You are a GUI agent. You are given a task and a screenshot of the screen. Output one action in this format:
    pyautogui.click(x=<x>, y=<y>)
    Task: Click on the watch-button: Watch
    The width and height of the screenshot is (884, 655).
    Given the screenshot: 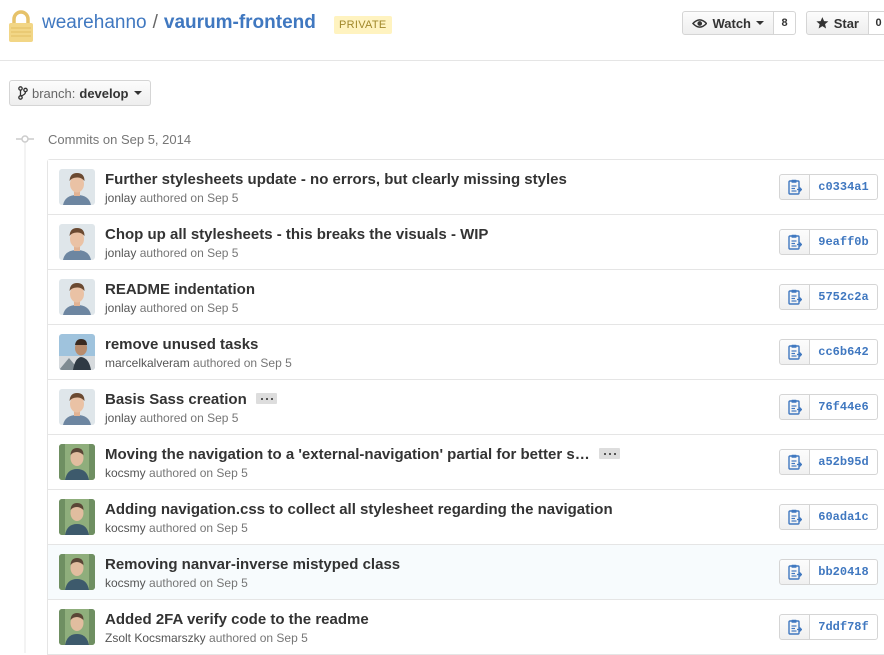 What is the action you would take?
    pyautogui.click(x=728, y=23)
    